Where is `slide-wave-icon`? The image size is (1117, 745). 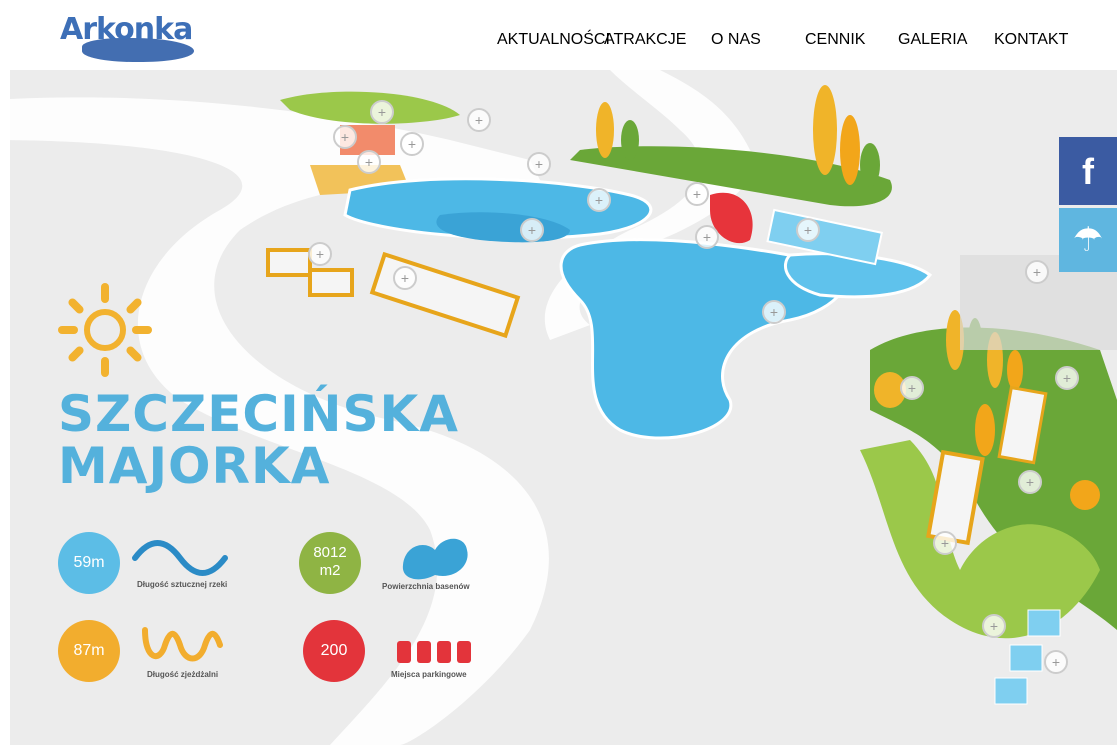 slide-wave-icon is located at coordinates (182, 644).